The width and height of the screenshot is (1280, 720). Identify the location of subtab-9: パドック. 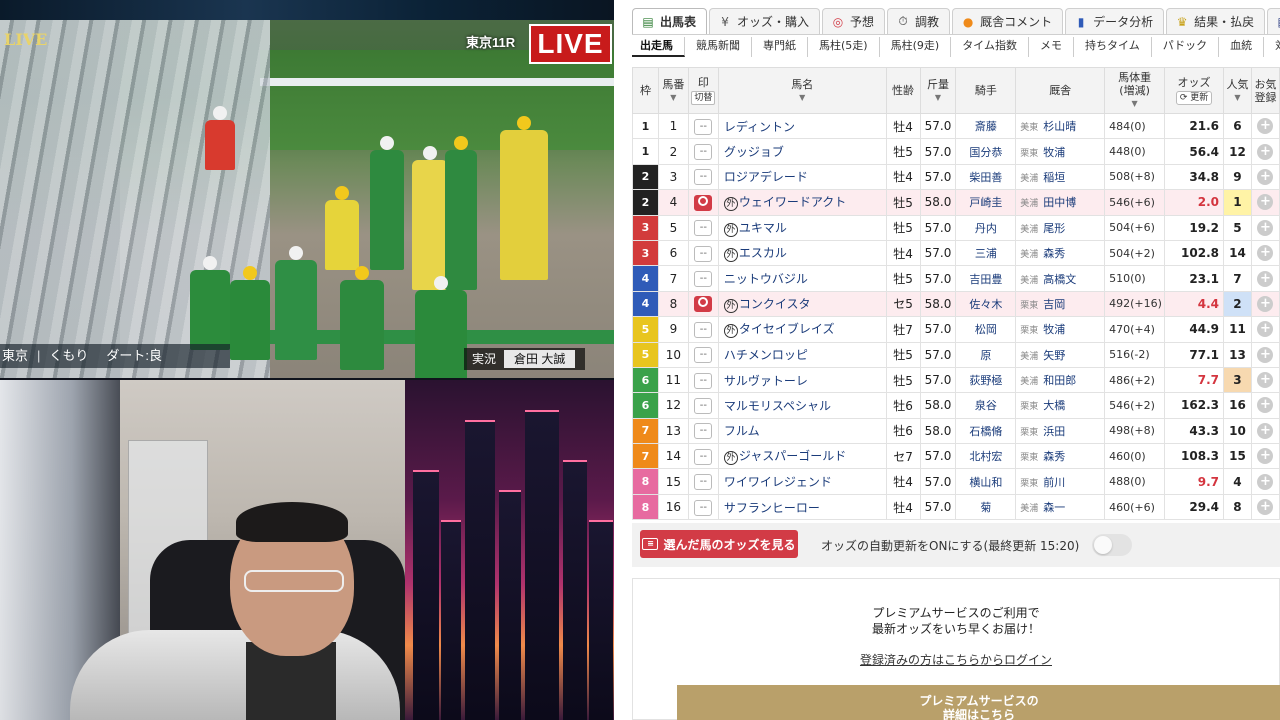
(1186, 47).